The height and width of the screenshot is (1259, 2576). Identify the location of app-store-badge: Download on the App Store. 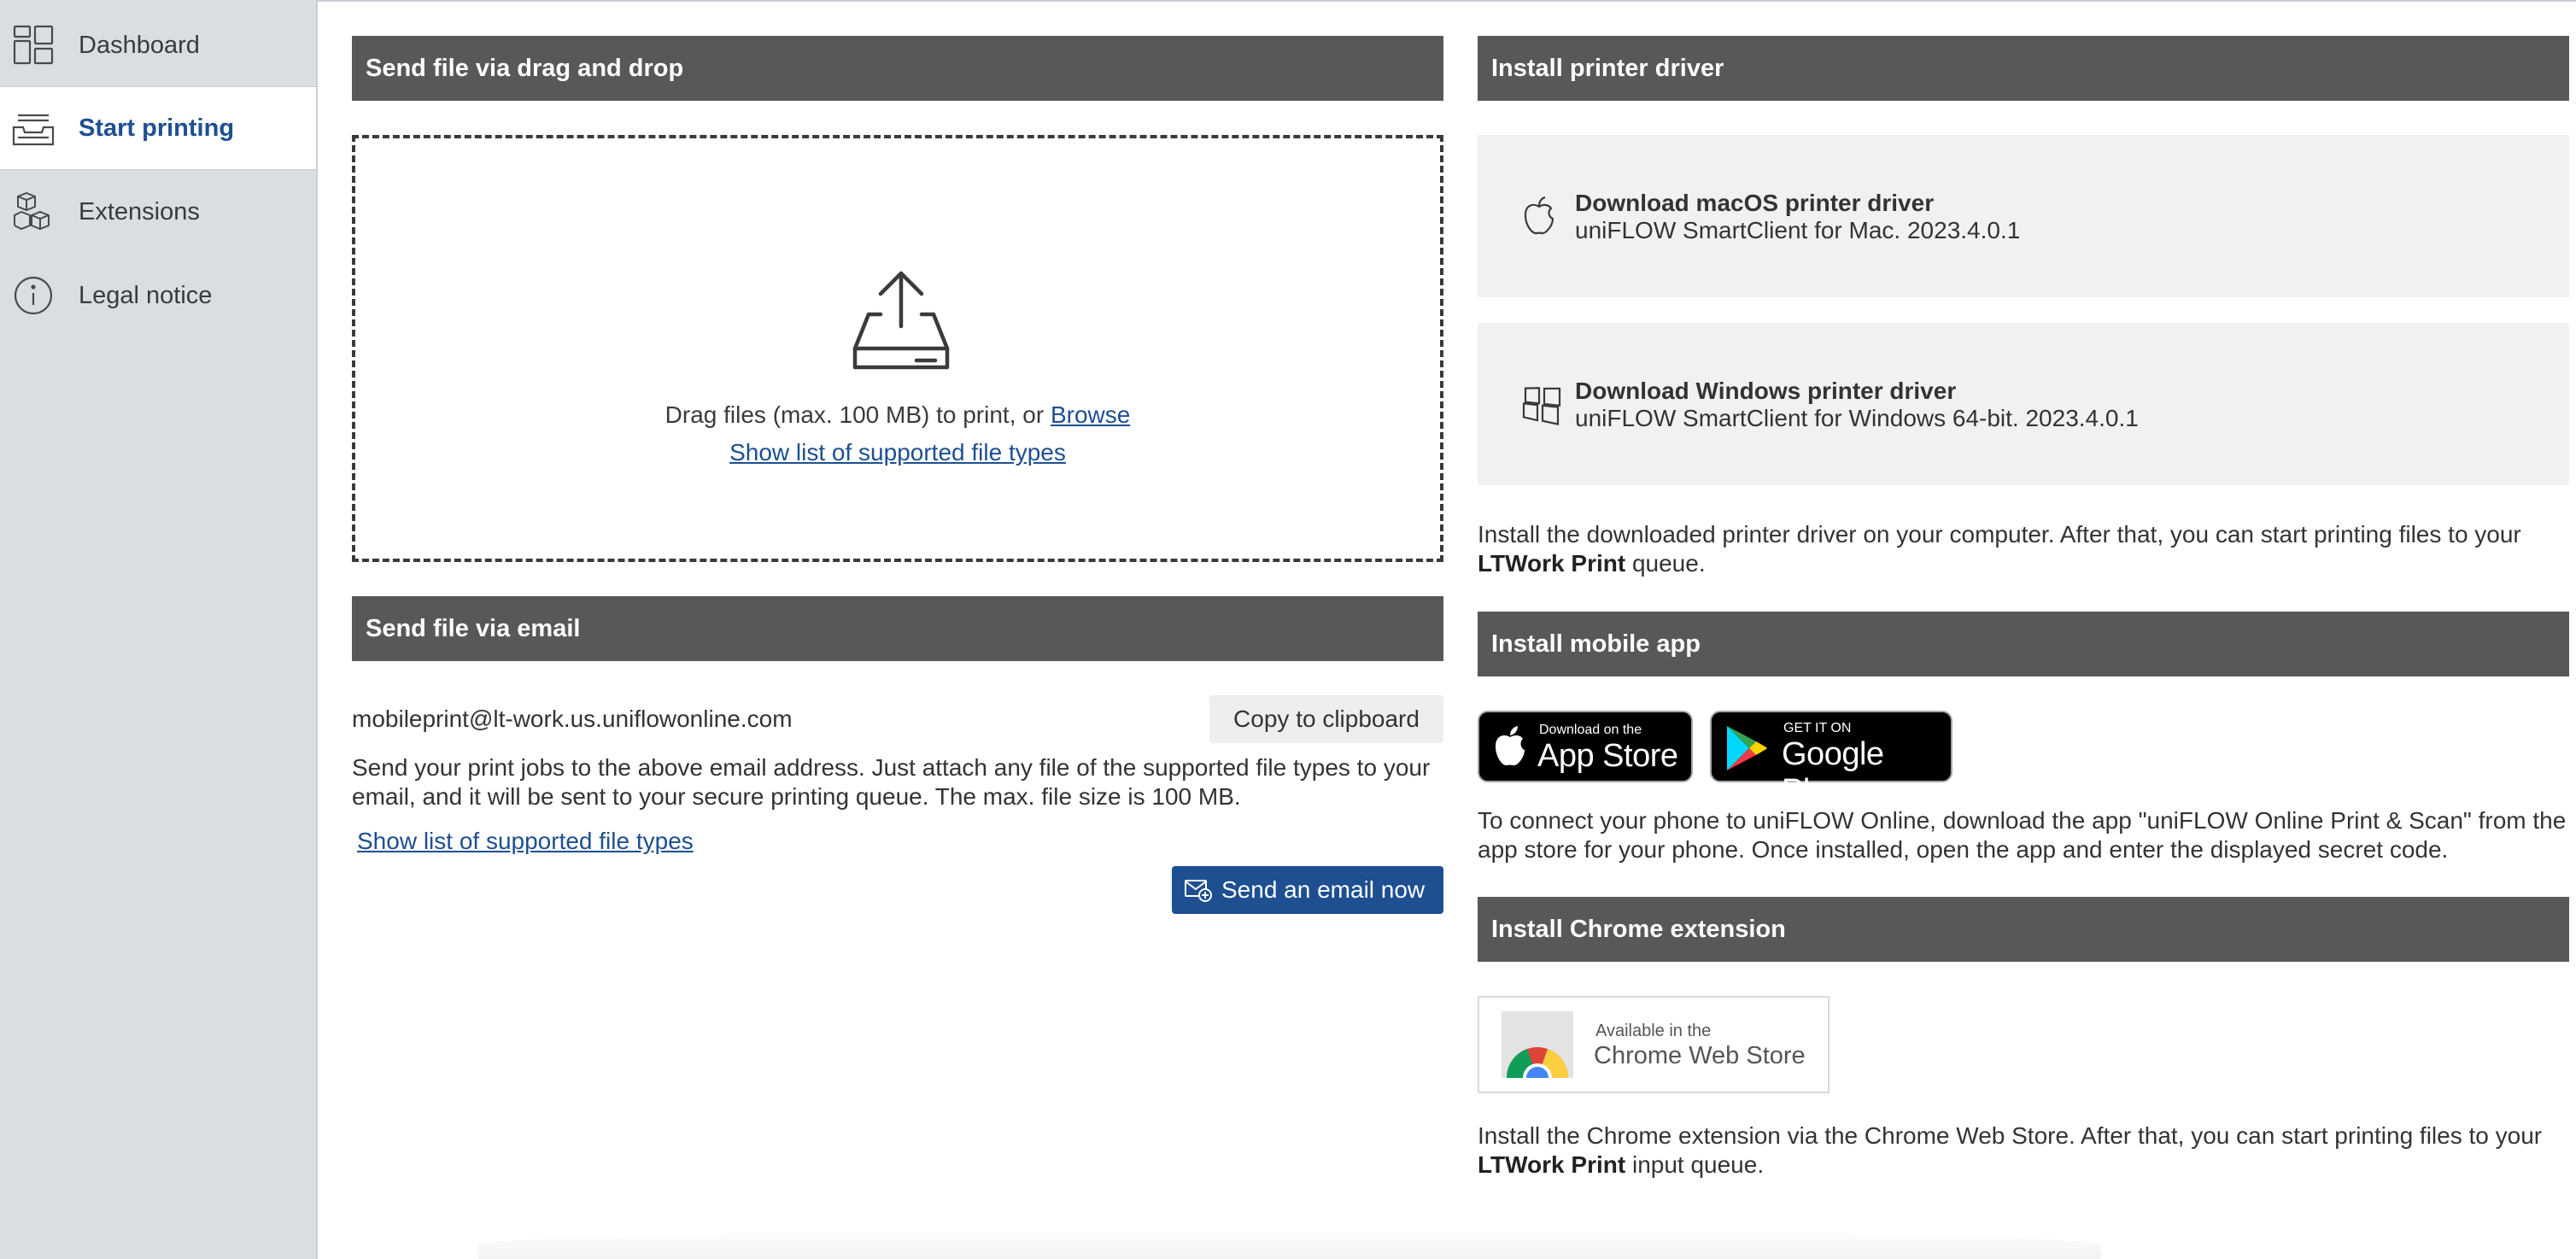
(1585, 747).